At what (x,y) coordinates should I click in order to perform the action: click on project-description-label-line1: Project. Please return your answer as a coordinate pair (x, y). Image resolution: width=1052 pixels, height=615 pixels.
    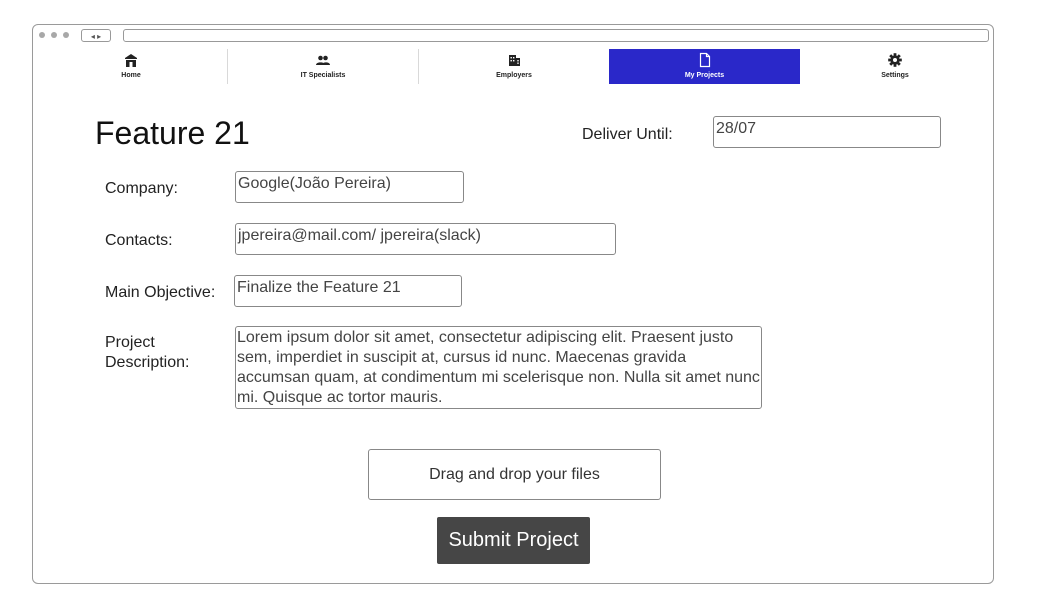
    Looking at the image, I should click on (130, 342).